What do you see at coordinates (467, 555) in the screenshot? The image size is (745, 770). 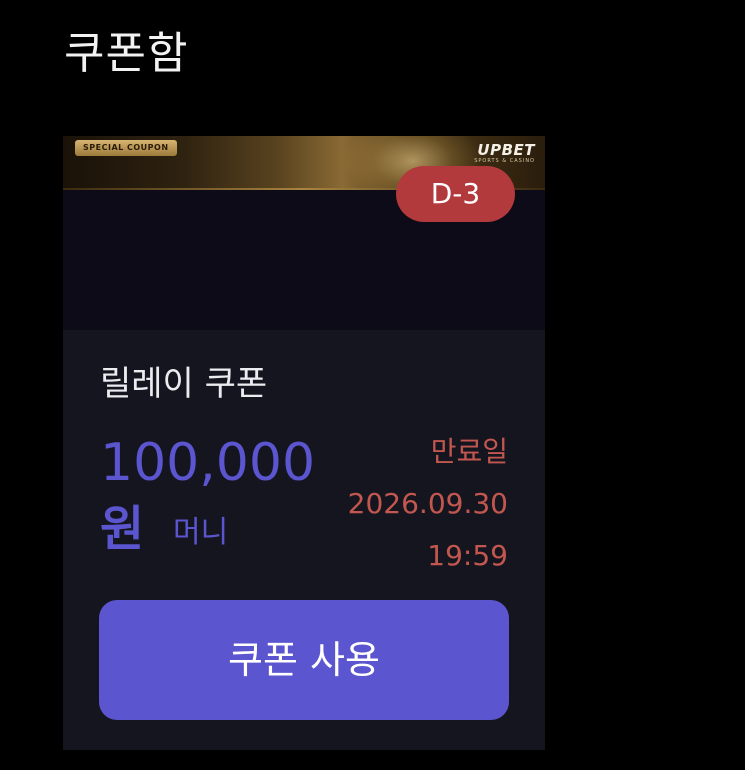 I see `expiry-time: 19:59` at bounding box center [467, 555].